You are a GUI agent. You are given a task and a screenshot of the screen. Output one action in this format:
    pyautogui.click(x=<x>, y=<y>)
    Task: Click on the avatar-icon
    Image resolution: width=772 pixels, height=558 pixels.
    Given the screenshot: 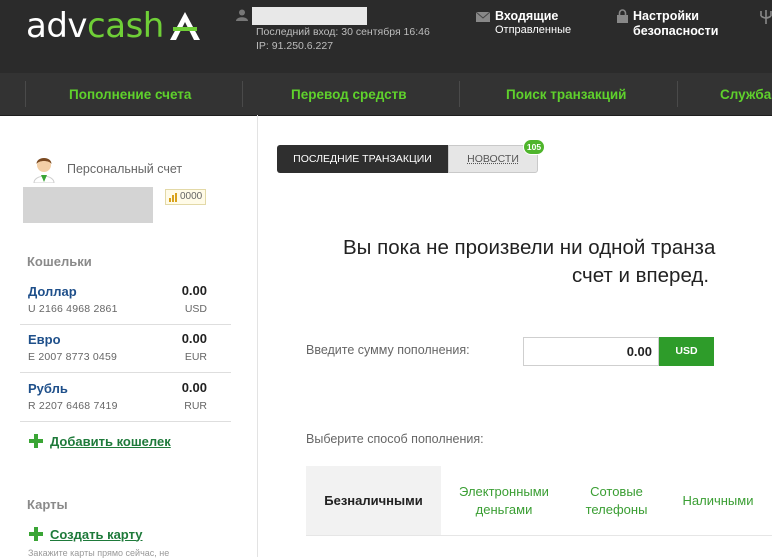 What is the action you would take?
    pyautogui.click(x=44, y=168)
    